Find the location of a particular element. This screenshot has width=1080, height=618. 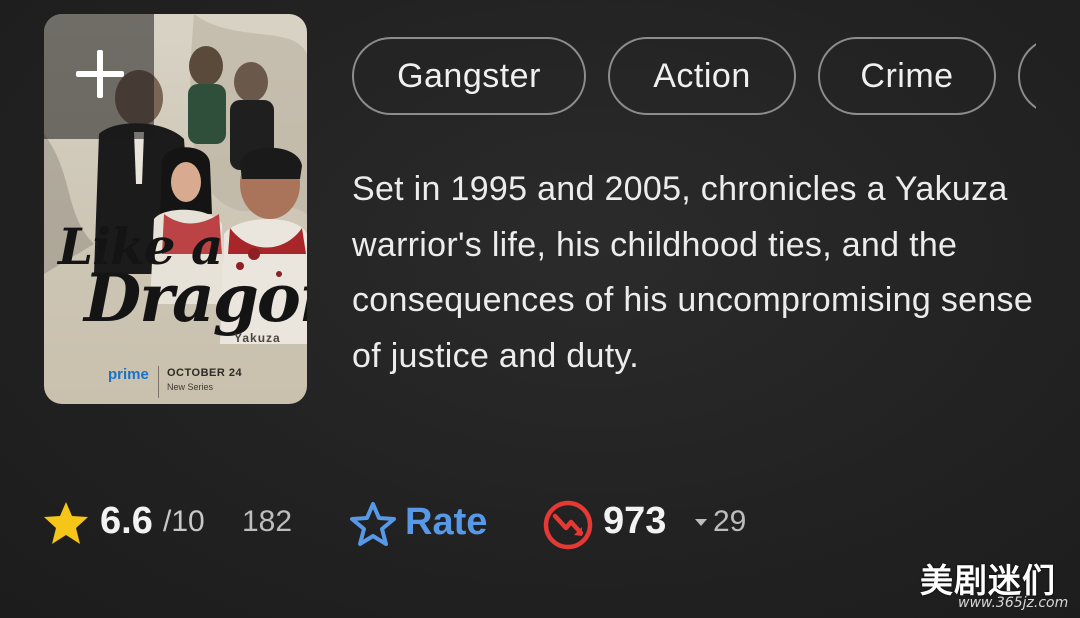

star-outline-icon is located at coordinates (373, 524).